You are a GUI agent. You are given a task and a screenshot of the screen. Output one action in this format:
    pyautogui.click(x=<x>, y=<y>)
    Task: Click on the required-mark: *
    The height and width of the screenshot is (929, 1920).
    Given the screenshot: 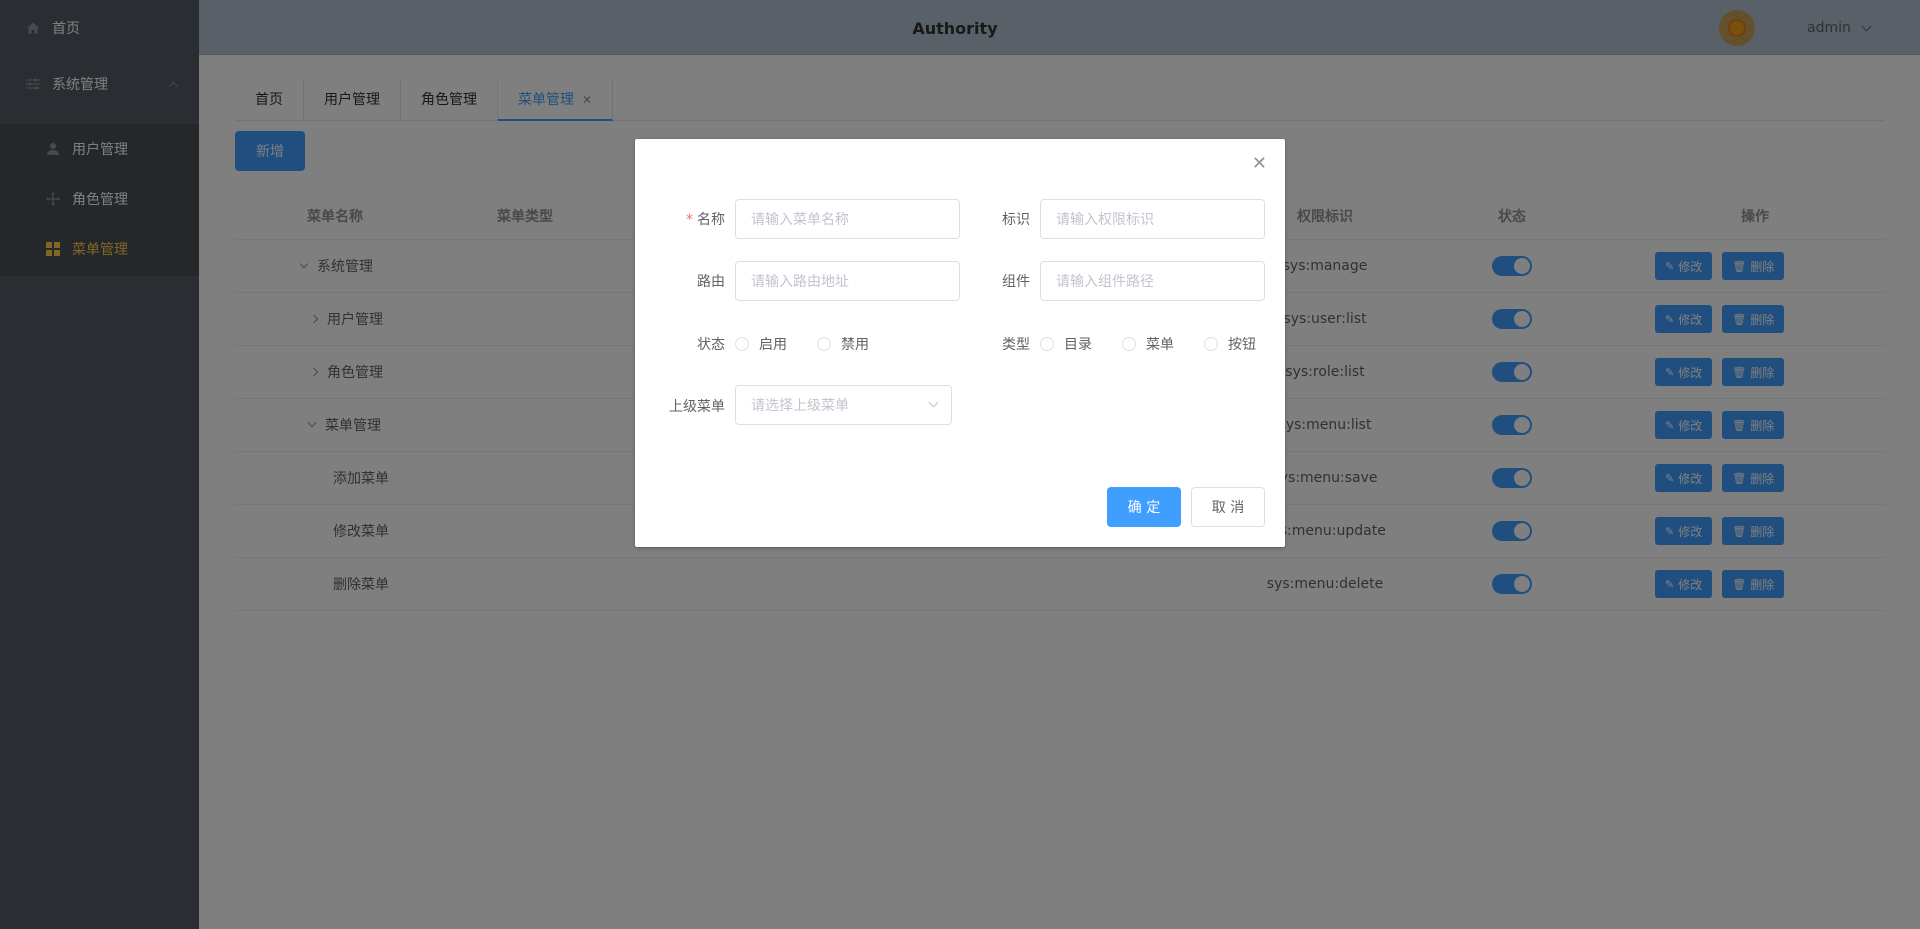 What is the action you would take?
    pyautogui.click(x=689, y=220)
    